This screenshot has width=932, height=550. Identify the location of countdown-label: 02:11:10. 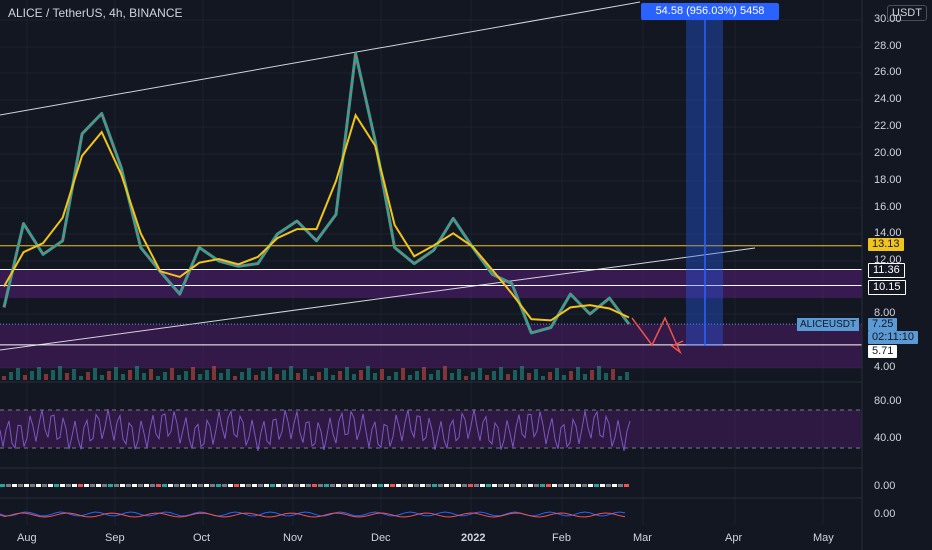
(893, 337).